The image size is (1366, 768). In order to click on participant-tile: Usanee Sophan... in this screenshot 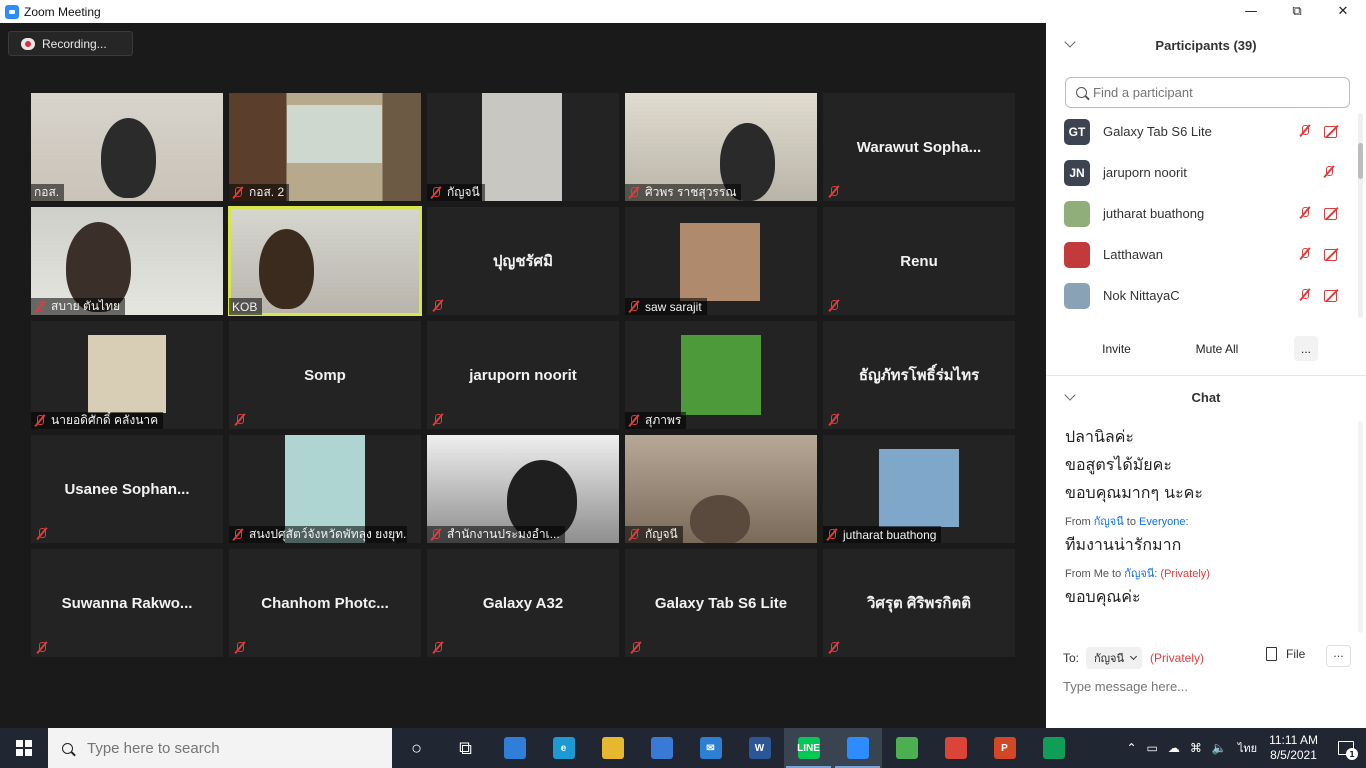, I will do `click(127, 489)`.